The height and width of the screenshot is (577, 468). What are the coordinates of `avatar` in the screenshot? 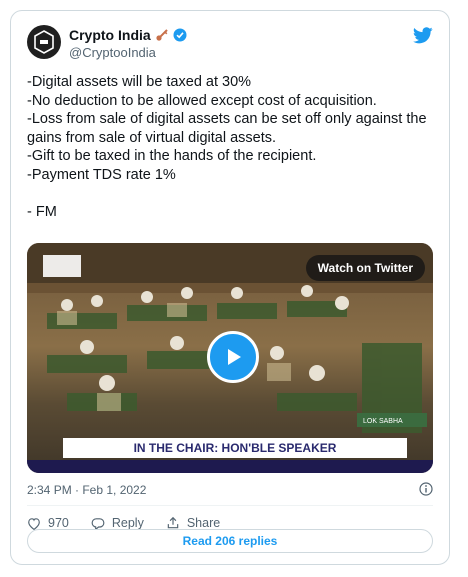 It's located at (44, 42).